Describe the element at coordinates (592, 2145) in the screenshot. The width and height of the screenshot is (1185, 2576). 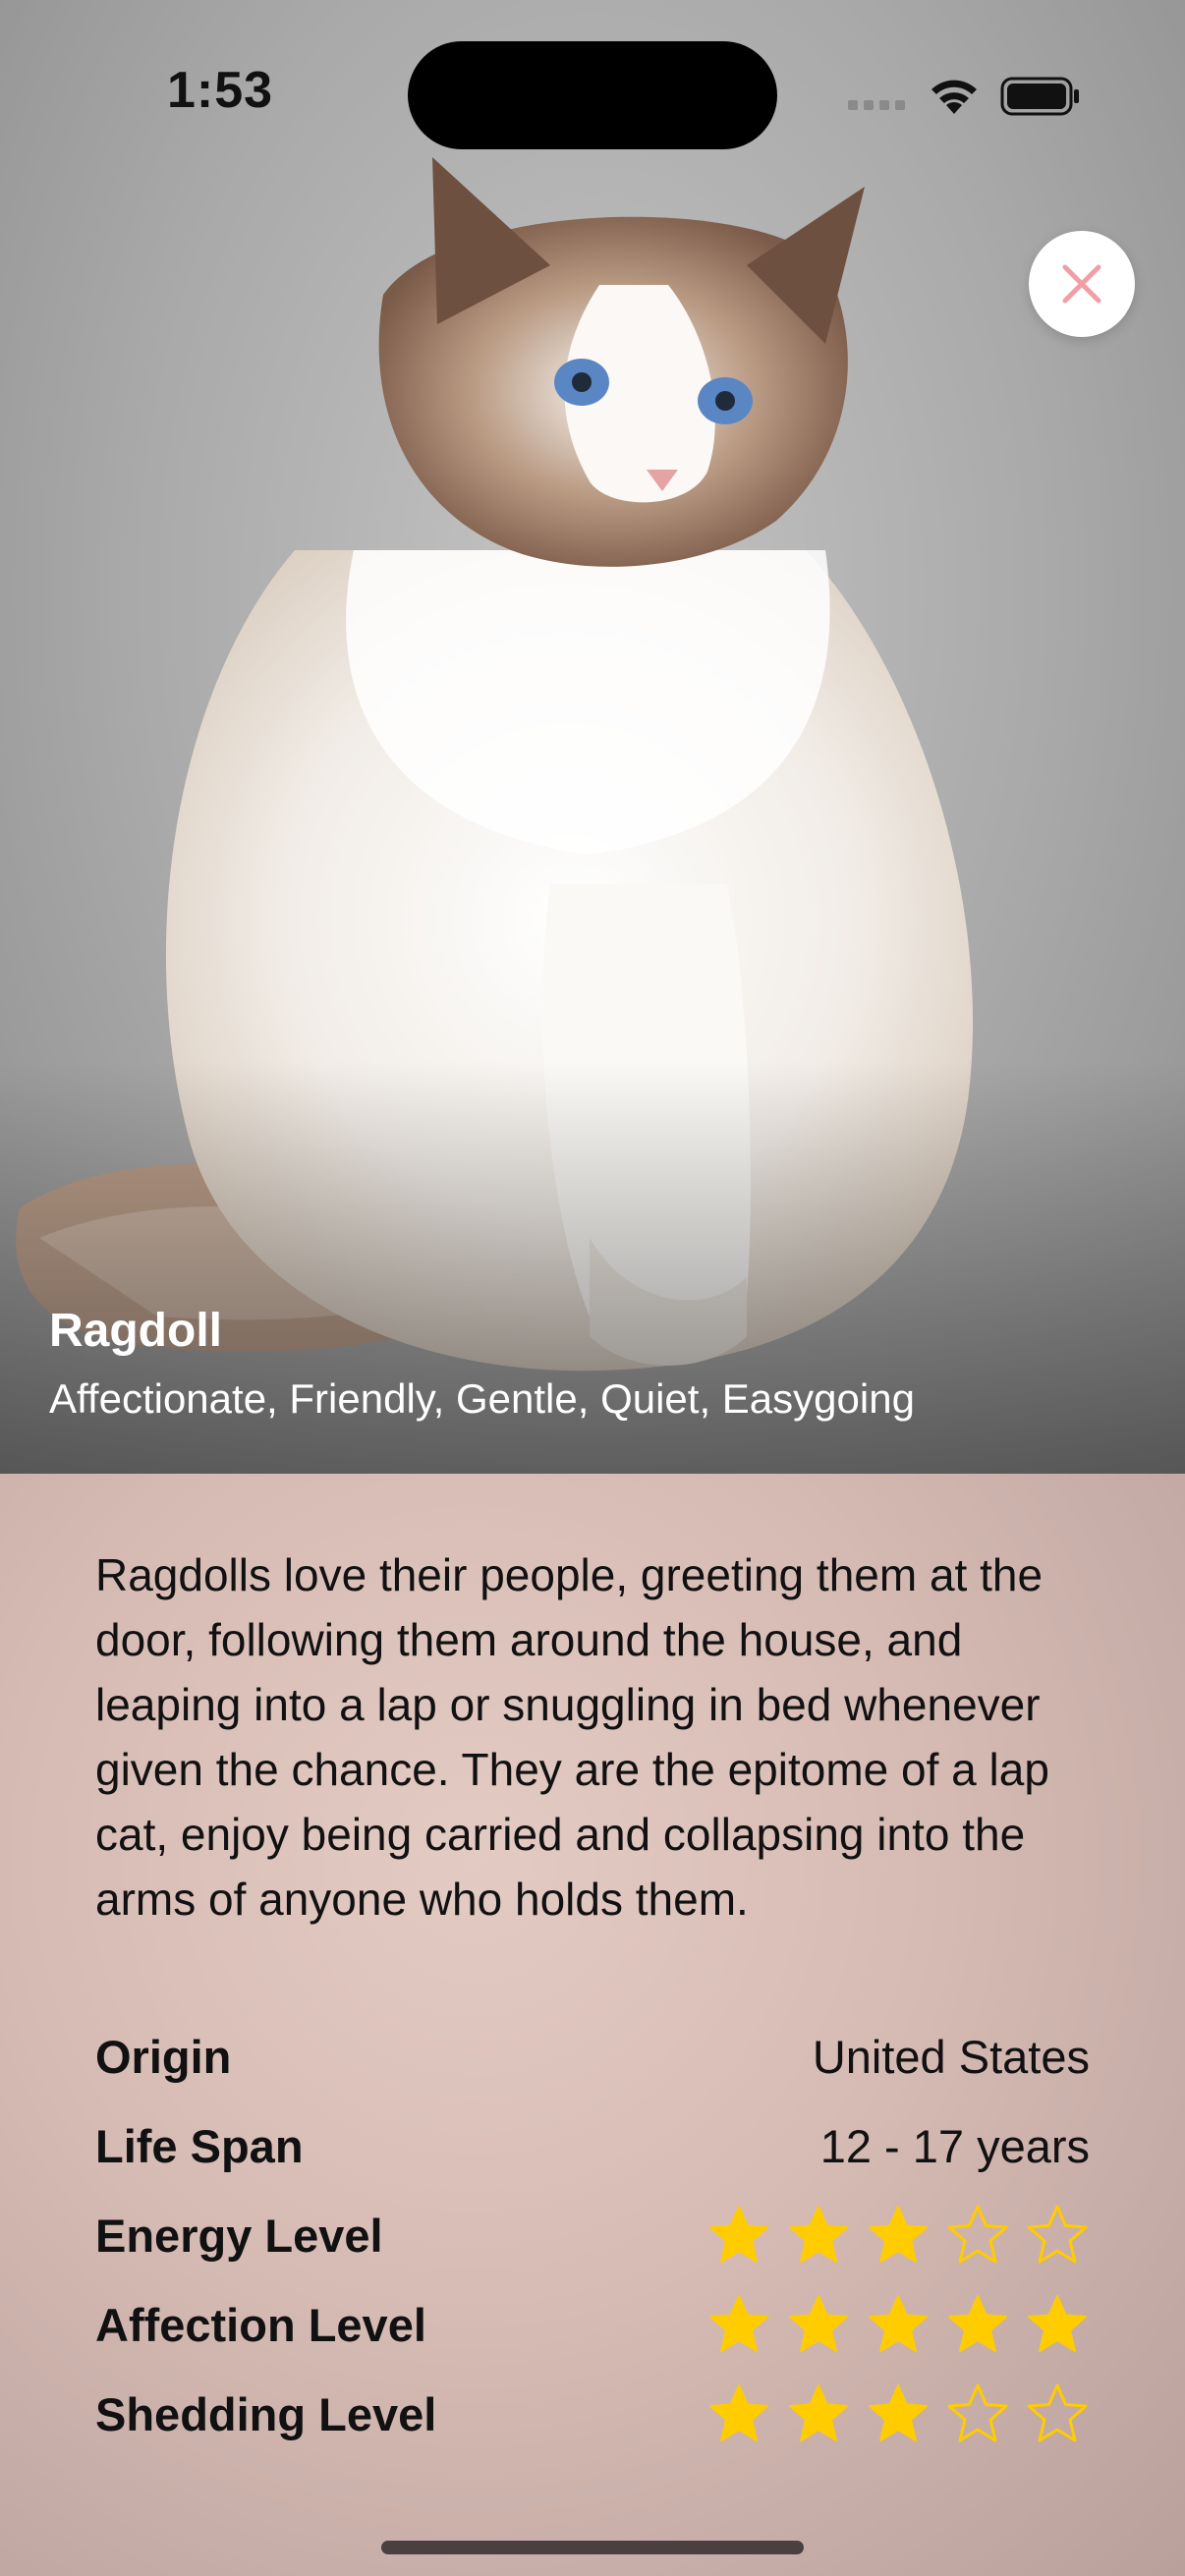
I see `life-span-row: Life Span 12 - 17 years` at that location.